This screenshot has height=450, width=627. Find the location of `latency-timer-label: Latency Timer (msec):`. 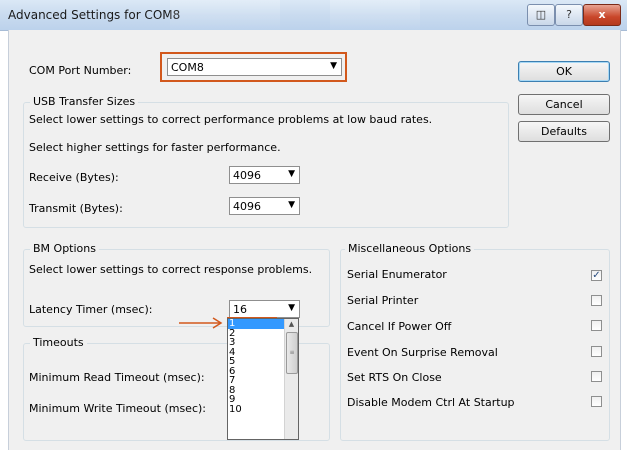

latency-timer-label: Latency Timer (msec): is located at coordinates (91, 309).